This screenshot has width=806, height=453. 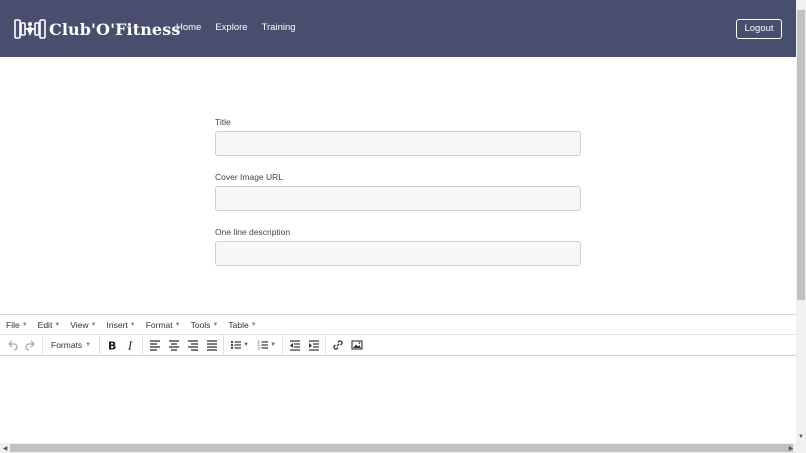 I want to click on menu-table-label: Table, so click(x=238, y=324).